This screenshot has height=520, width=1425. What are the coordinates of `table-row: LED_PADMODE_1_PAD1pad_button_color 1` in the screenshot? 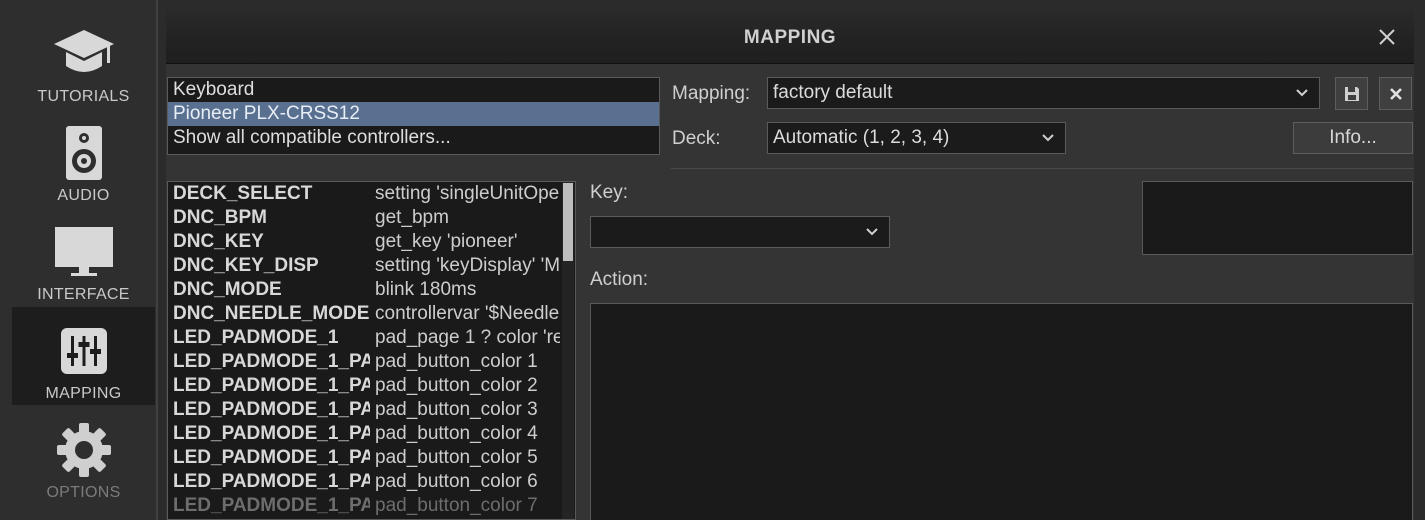 It's located at (371, 362).